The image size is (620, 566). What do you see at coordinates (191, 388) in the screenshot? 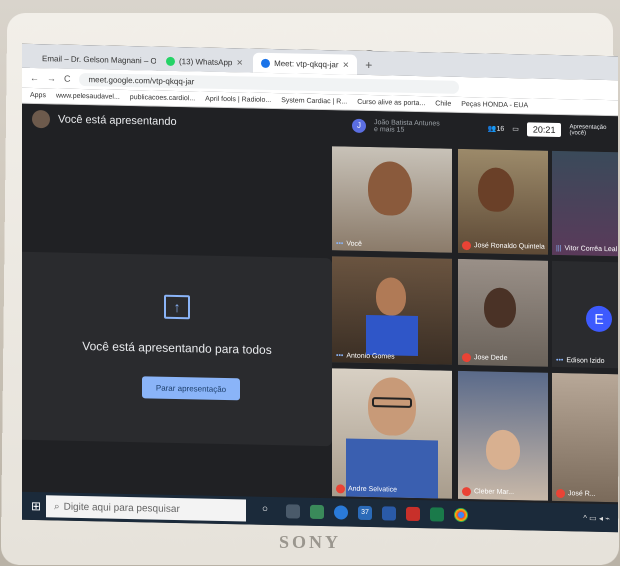
I see `stop-presenting-button: Parar apresentação` at bounding box center [191, 388].